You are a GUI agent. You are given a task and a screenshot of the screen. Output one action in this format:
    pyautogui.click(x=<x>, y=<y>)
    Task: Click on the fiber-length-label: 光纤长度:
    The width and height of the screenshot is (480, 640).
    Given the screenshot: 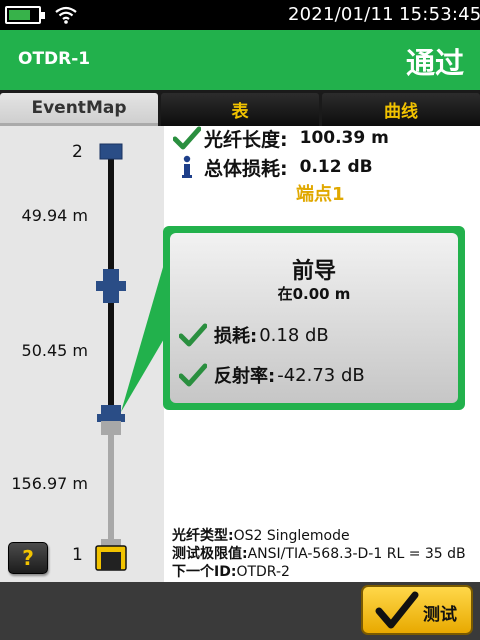 What is the action you would take?
    pyautogui.click(x=246, y=139)
    